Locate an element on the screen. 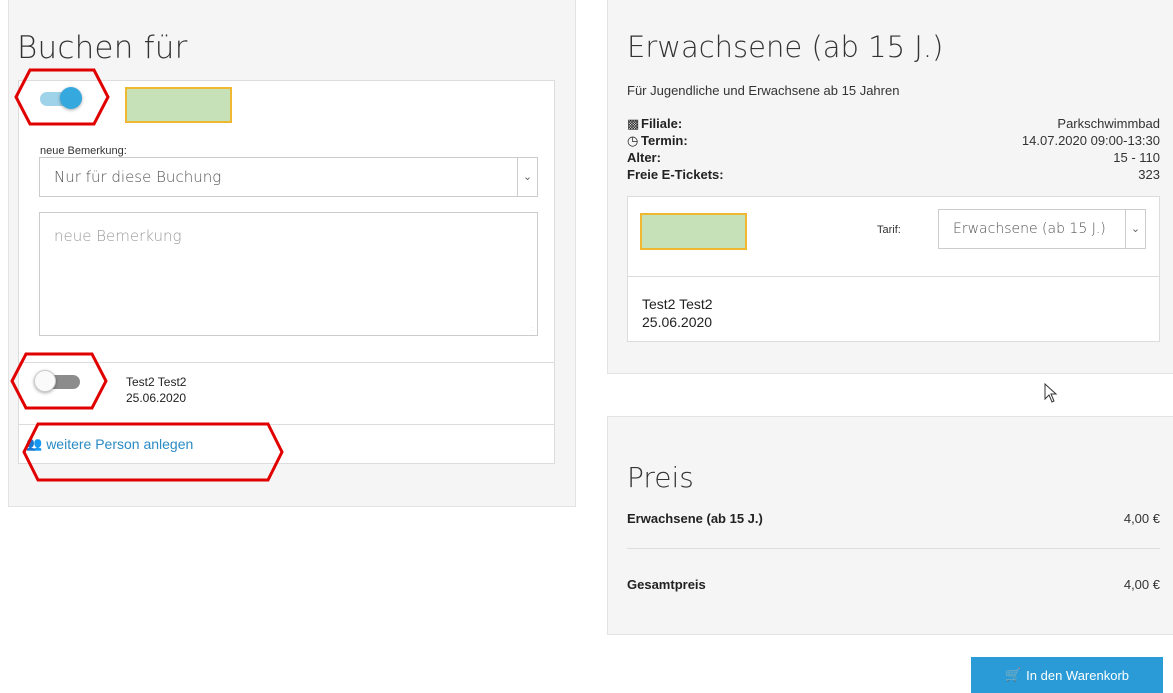 Image resolution: width=1173 pixels, height=693 pixels. info-row-date: ◷ Termin: 14.07.2020 09:00-13:30 is located at coordinates (893, 141).